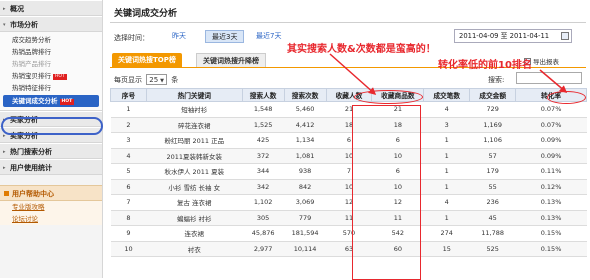 Image resolution: width=590 pixels, height=280 pixels. Describe the element at coordinates (131, 38) in the screenshot. I see `range-label: 选择时间：` at that location.